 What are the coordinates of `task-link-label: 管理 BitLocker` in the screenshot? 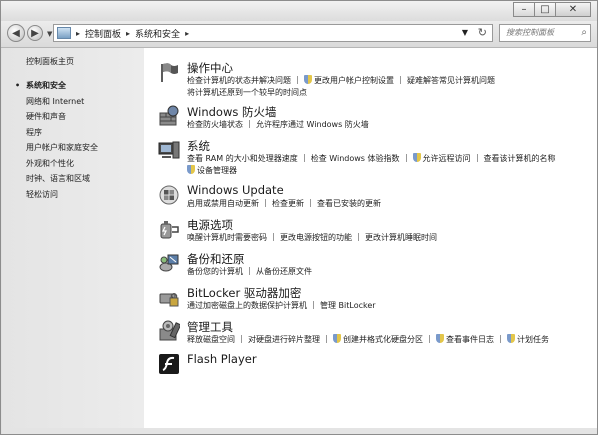 It's located at (348, 305).